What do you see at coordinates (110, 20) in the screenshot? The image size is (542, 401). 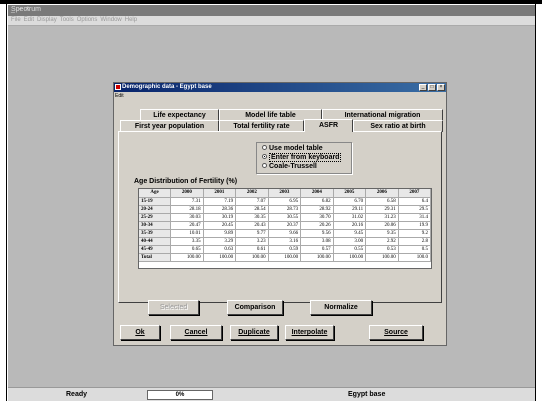 I see `menu-window: Window` at bounding box center [110, 20].